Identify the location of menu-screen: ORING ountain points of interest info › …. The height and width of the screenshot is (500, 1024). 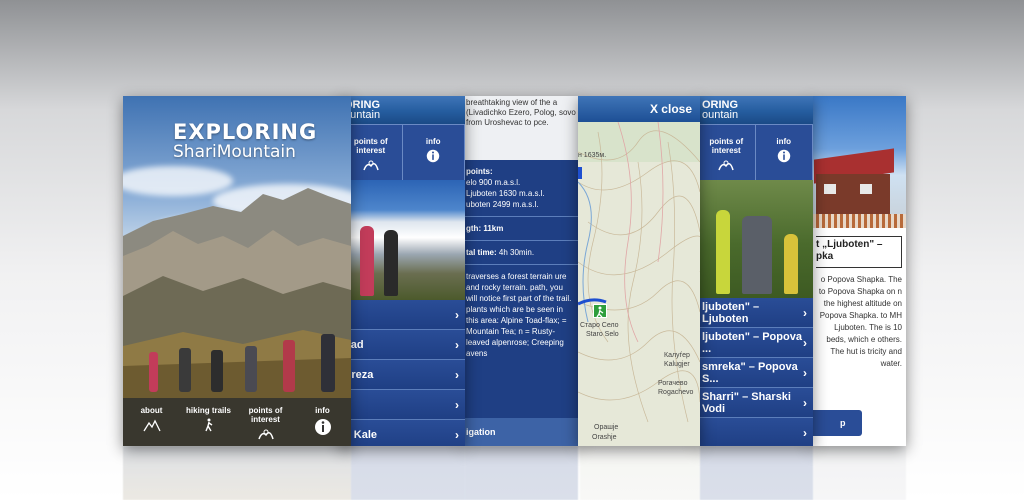
(402, 271).